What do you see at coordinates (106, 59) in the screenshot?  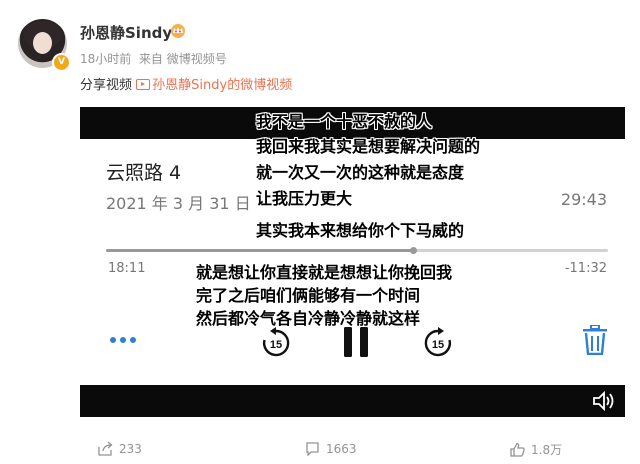 I see `post-time: 18小时前` at bounding box center [106, 59].